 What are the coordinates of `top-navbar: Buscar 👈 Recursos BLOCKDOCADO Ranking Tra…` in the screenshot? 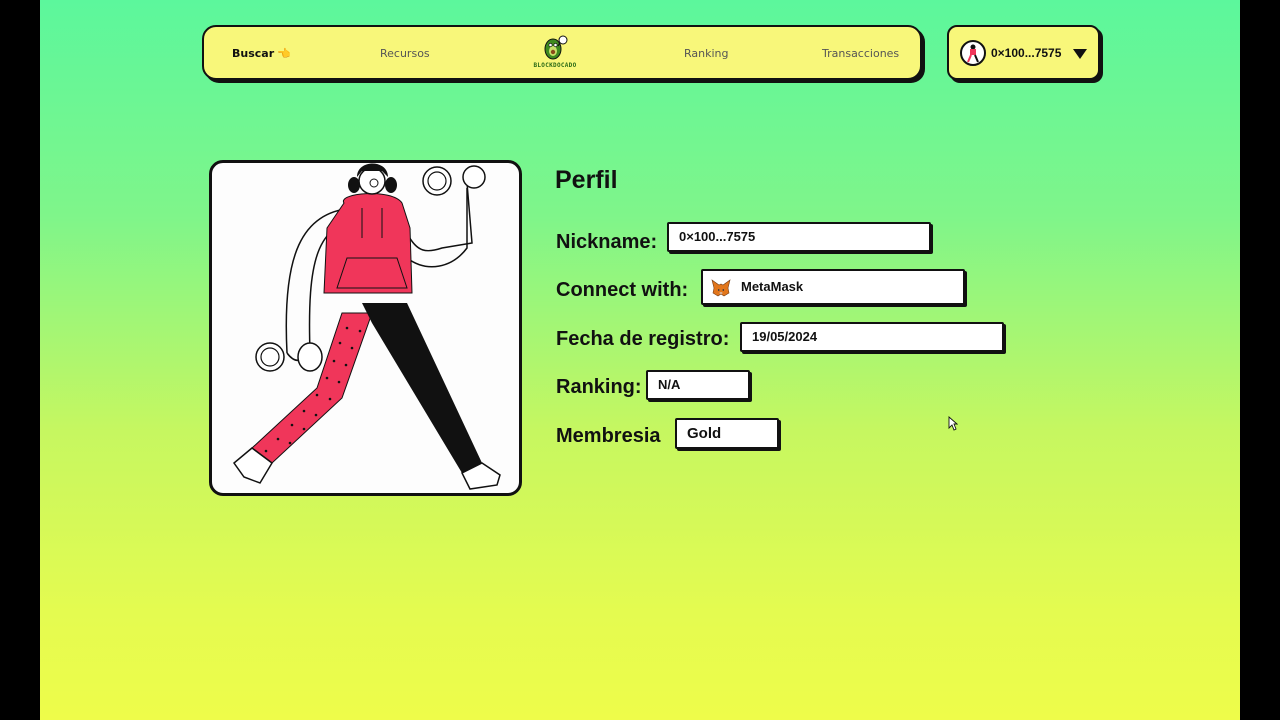 It's located at (562, 52).